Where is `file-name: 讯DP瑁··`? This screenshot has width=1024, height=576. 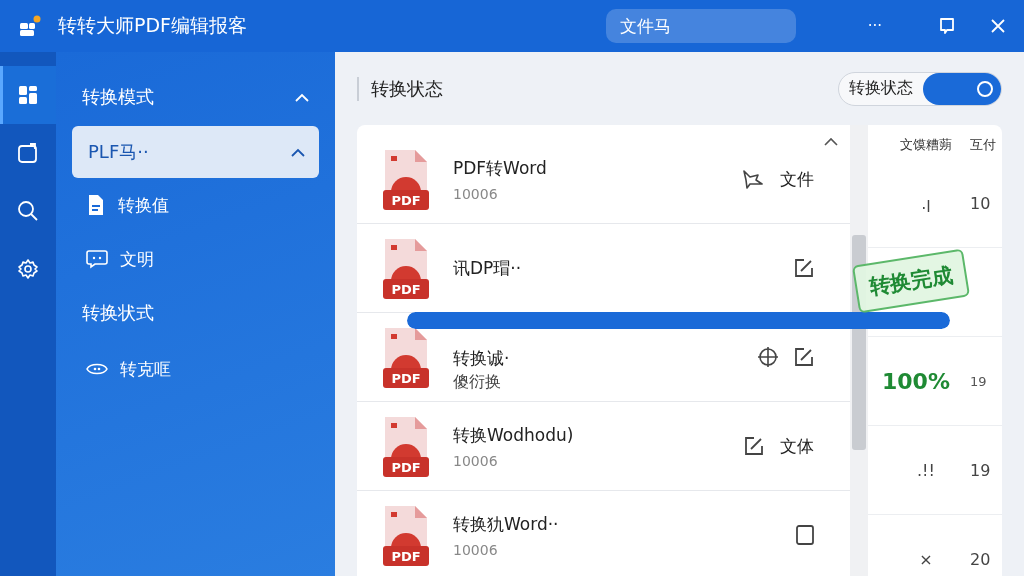 file-name: 讯DP瑁·· is located at coordinates (488, 268).